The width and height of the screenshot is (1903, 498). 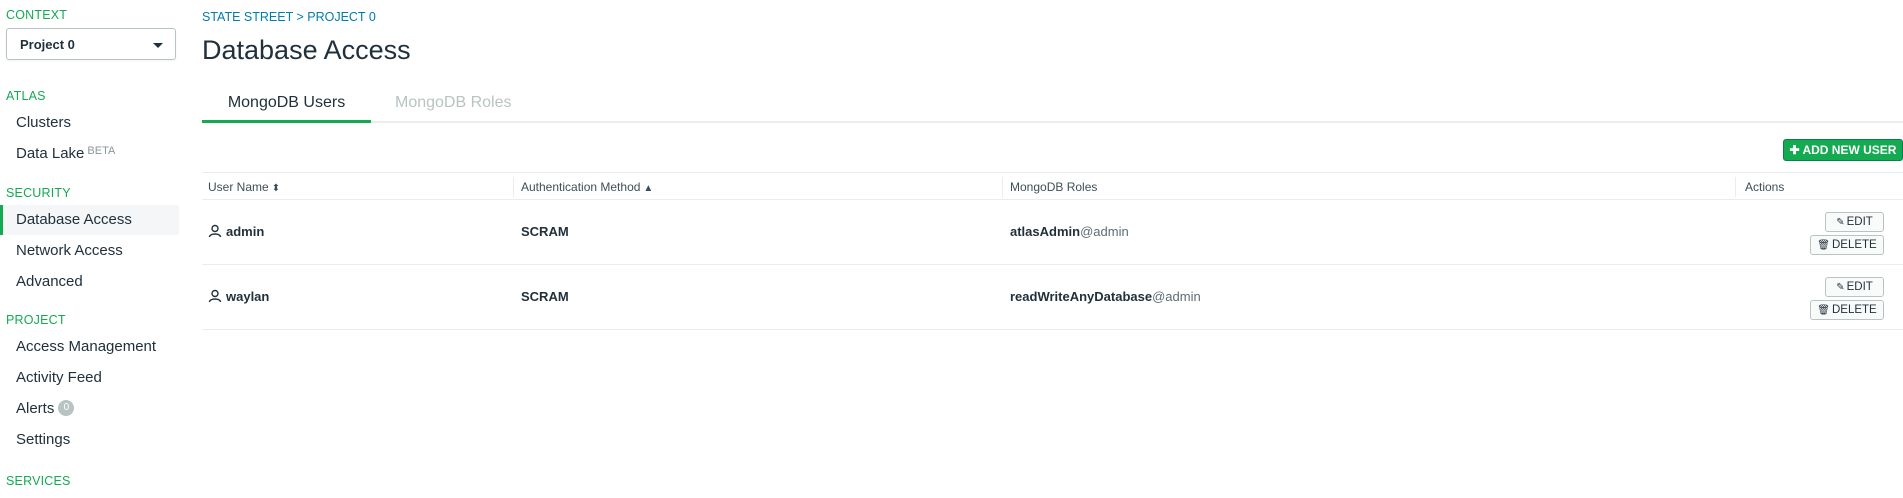 What do you see at coordinates (69, 250) in the screenshot?
I see `sidebar-item-label: Network Access` at bounding box center [69, 250].